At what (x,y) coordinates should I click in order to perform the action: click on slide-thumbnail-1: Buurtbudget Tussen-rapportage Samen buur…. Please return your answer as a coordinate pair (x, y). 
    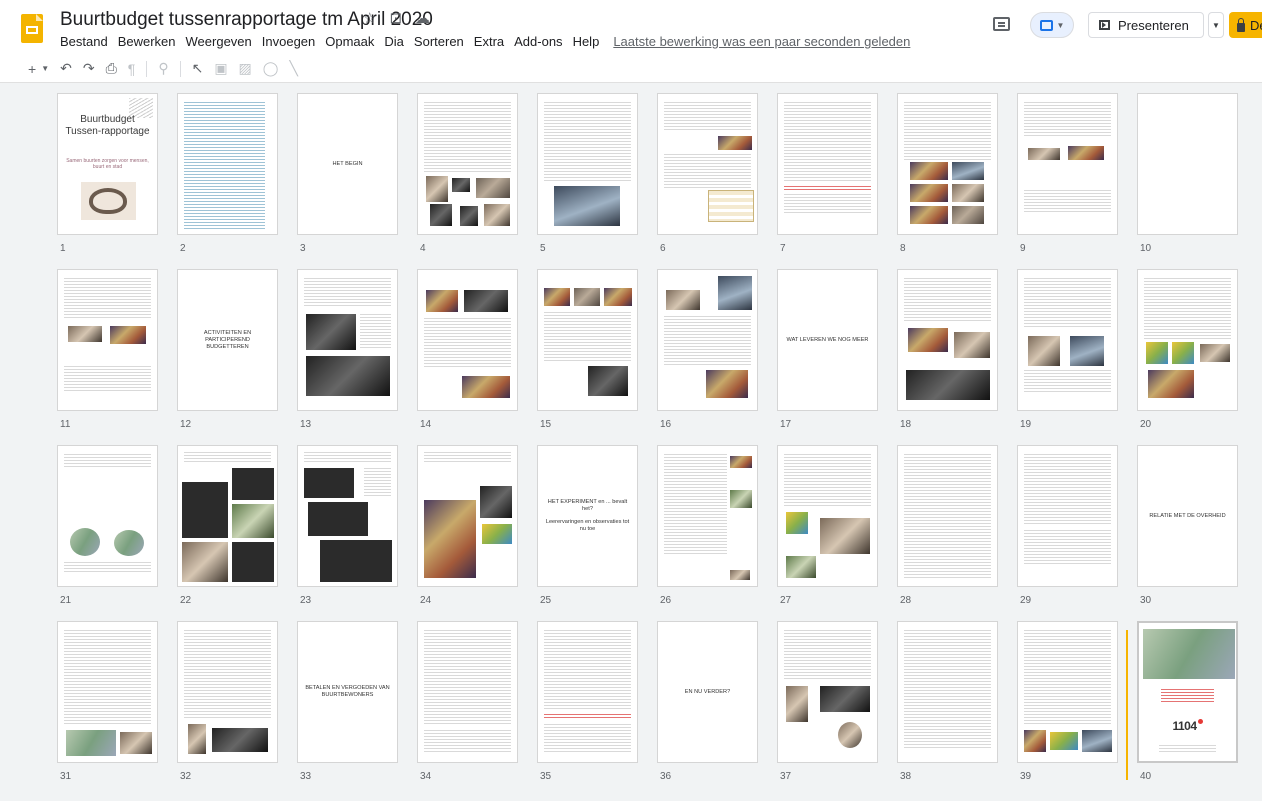
    Looking at the image, I should click on (107, 164).